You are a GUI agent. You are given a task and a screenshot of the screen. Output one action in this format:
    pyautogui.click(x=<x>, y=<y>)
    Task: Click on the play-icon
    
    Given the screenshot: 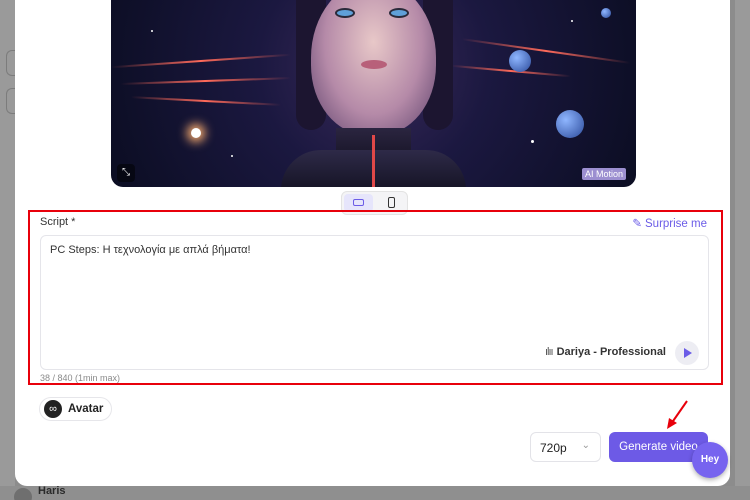 What is the action you would take?
    pyautogui.click(x=688, y=353)
    